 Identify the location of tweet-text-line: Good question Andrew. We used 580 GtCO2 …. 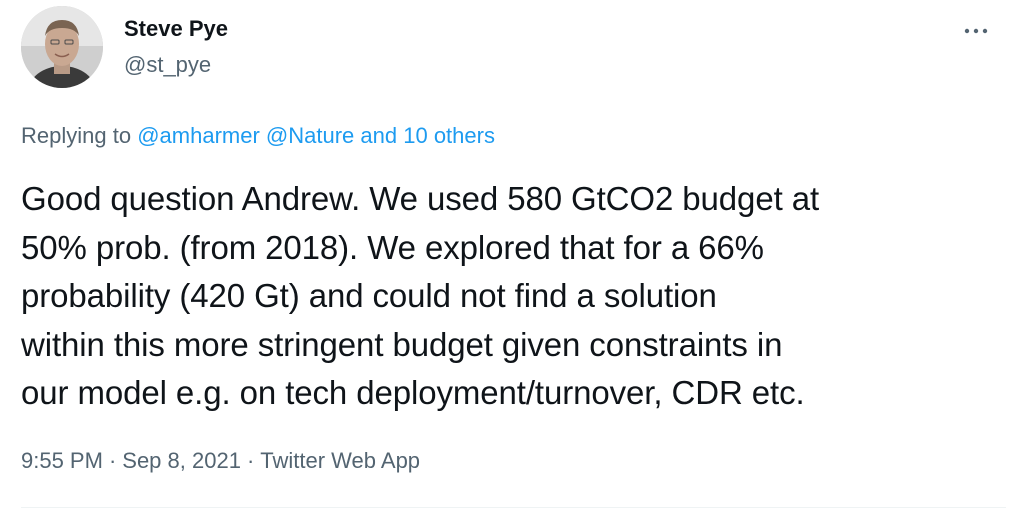
(420, 198).